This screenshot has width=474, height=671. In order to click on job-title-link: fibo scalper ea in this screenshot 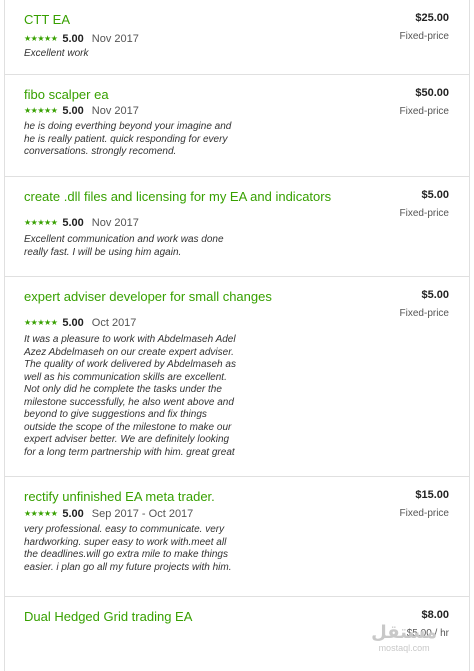, I will do `click(189, 95)`.